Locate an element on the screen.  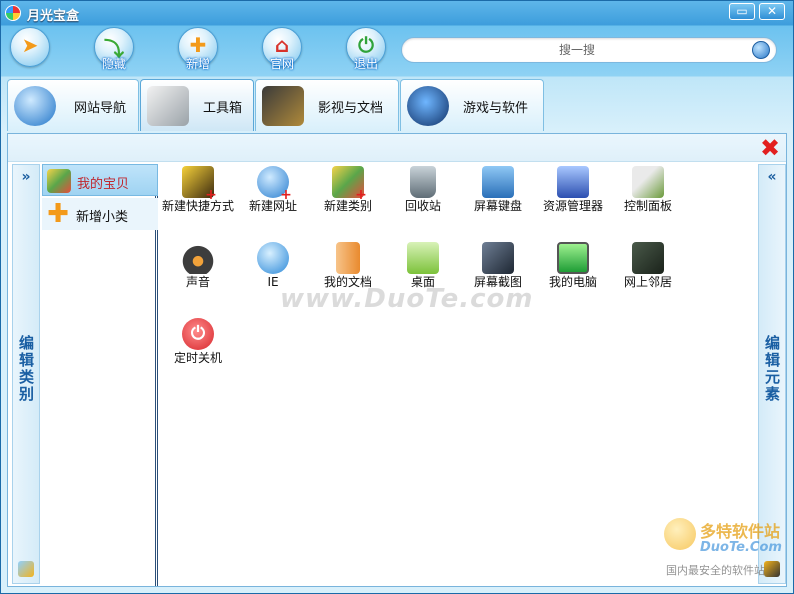
category-settings-icon is located at coordinates (26, 569).